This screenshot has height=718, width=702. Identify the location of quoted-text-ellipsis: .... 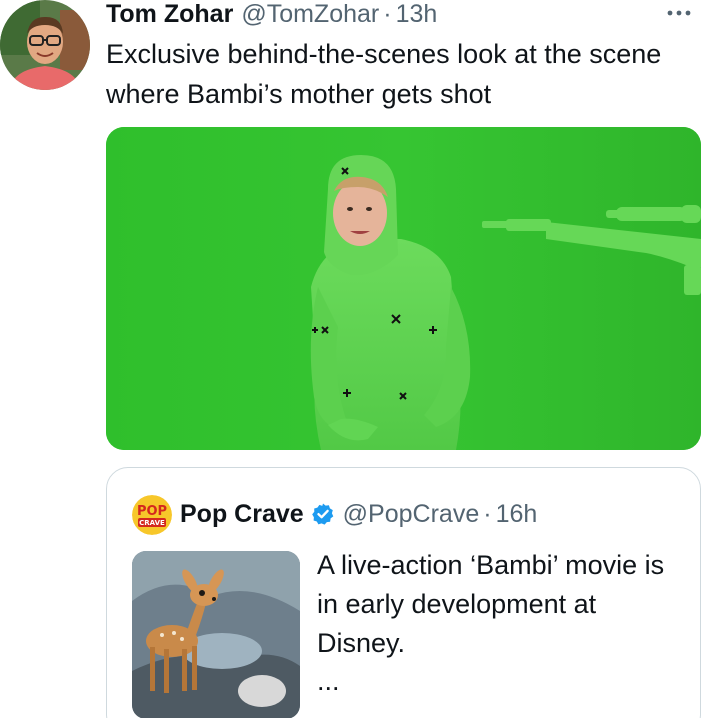
(328, 681).